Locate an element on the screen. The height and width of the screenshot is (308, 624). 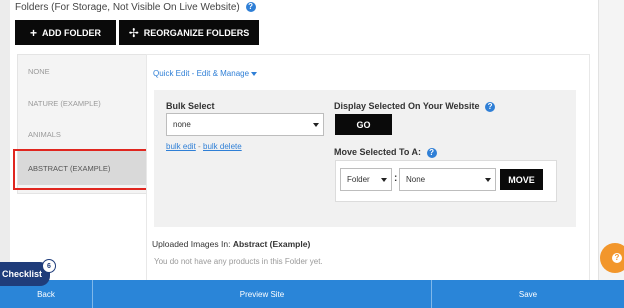
checklist-count-badge: 6 is located at coordinates (49, 266).